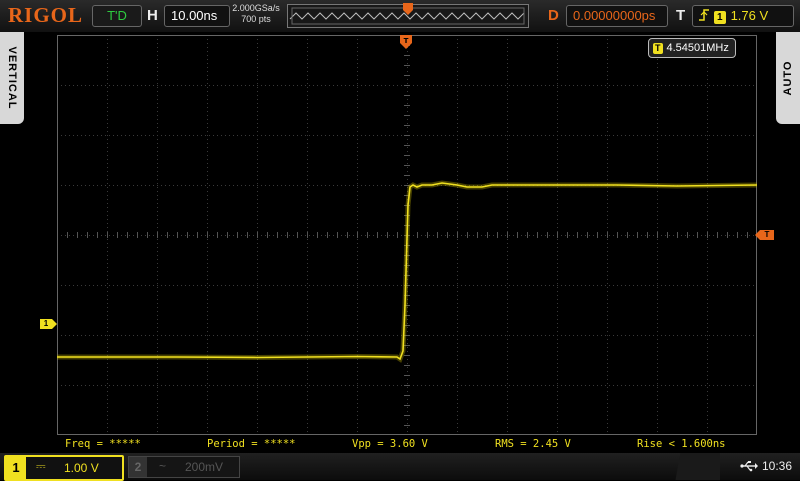 This screenshot has width=800, height=481. I want to click on vertical-tab-label: VERTICAL, so click(12, 78).